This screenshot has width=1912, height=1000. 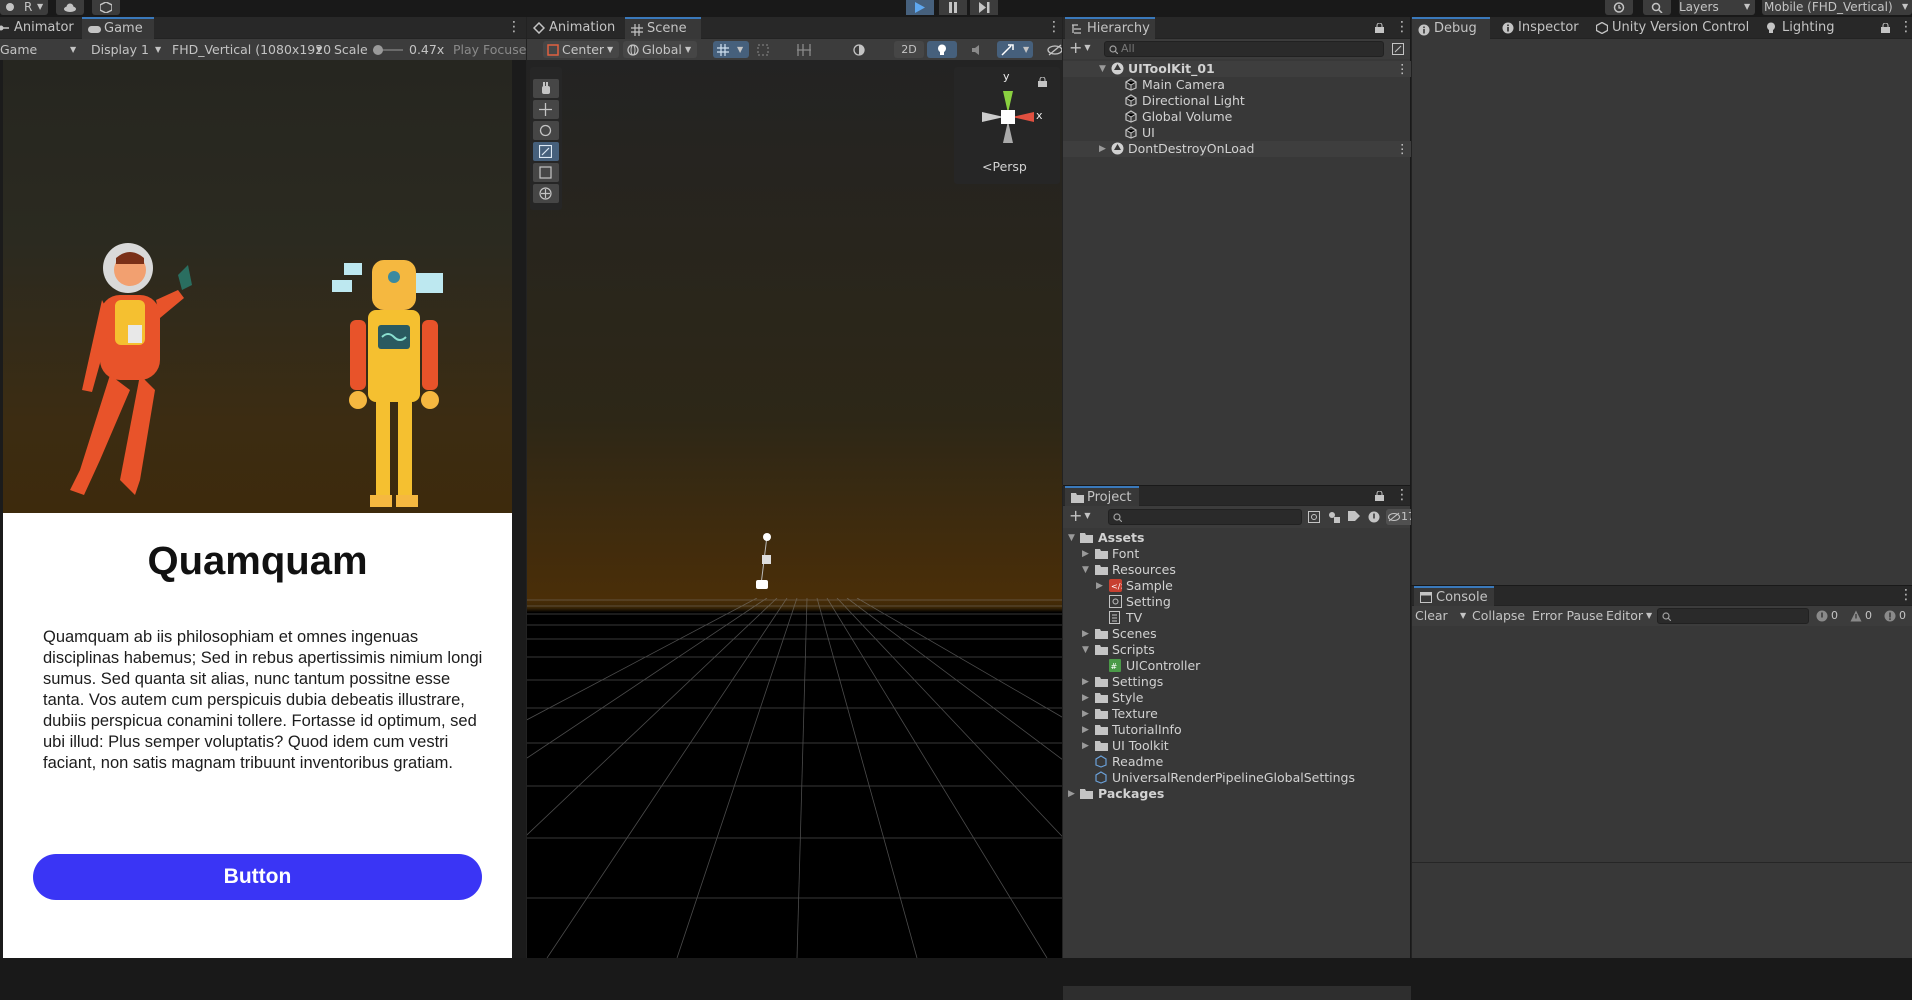 I want to click on orientation-gizmo: y x <Persp, so click(x=1007, y=125).